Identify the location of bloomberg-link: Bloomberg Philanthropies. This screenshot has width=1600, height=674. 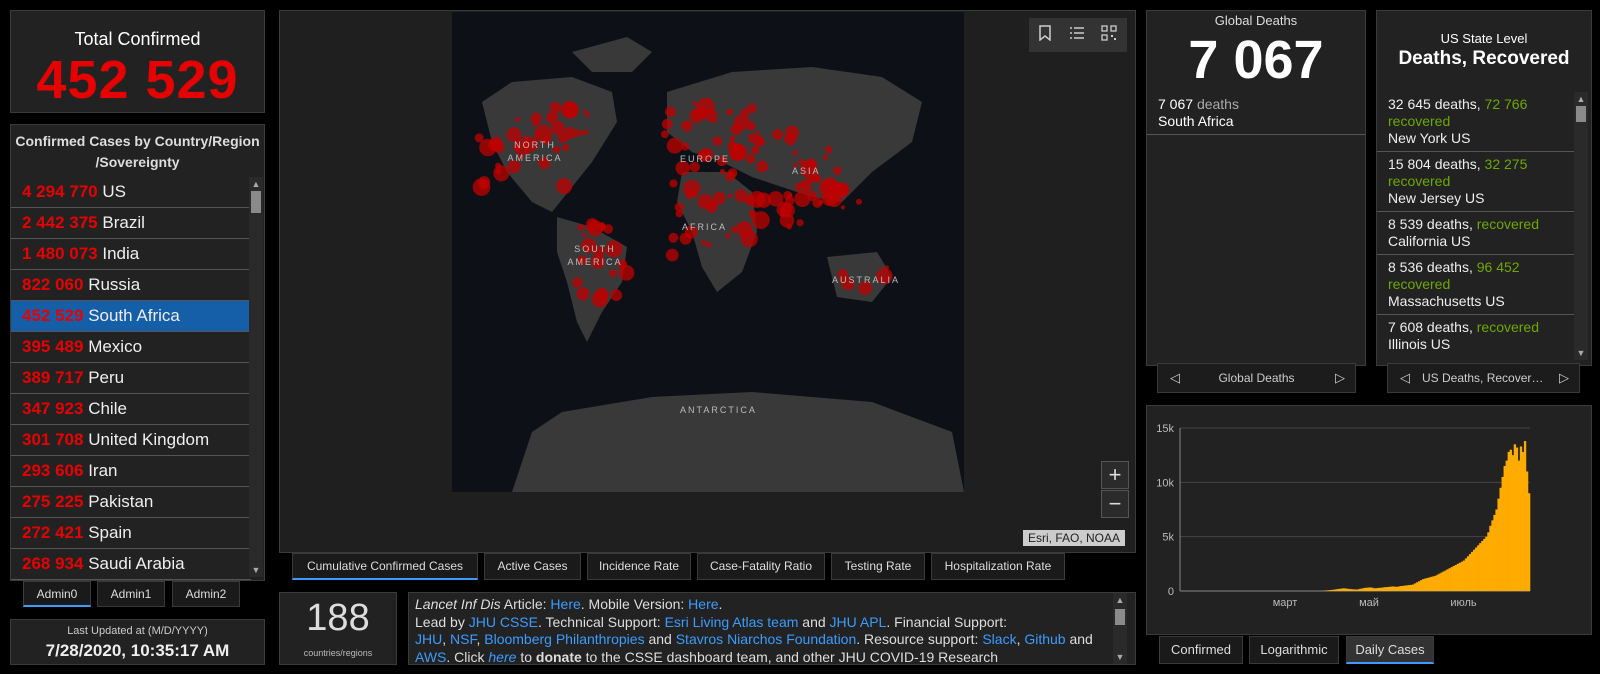
(564, 639).